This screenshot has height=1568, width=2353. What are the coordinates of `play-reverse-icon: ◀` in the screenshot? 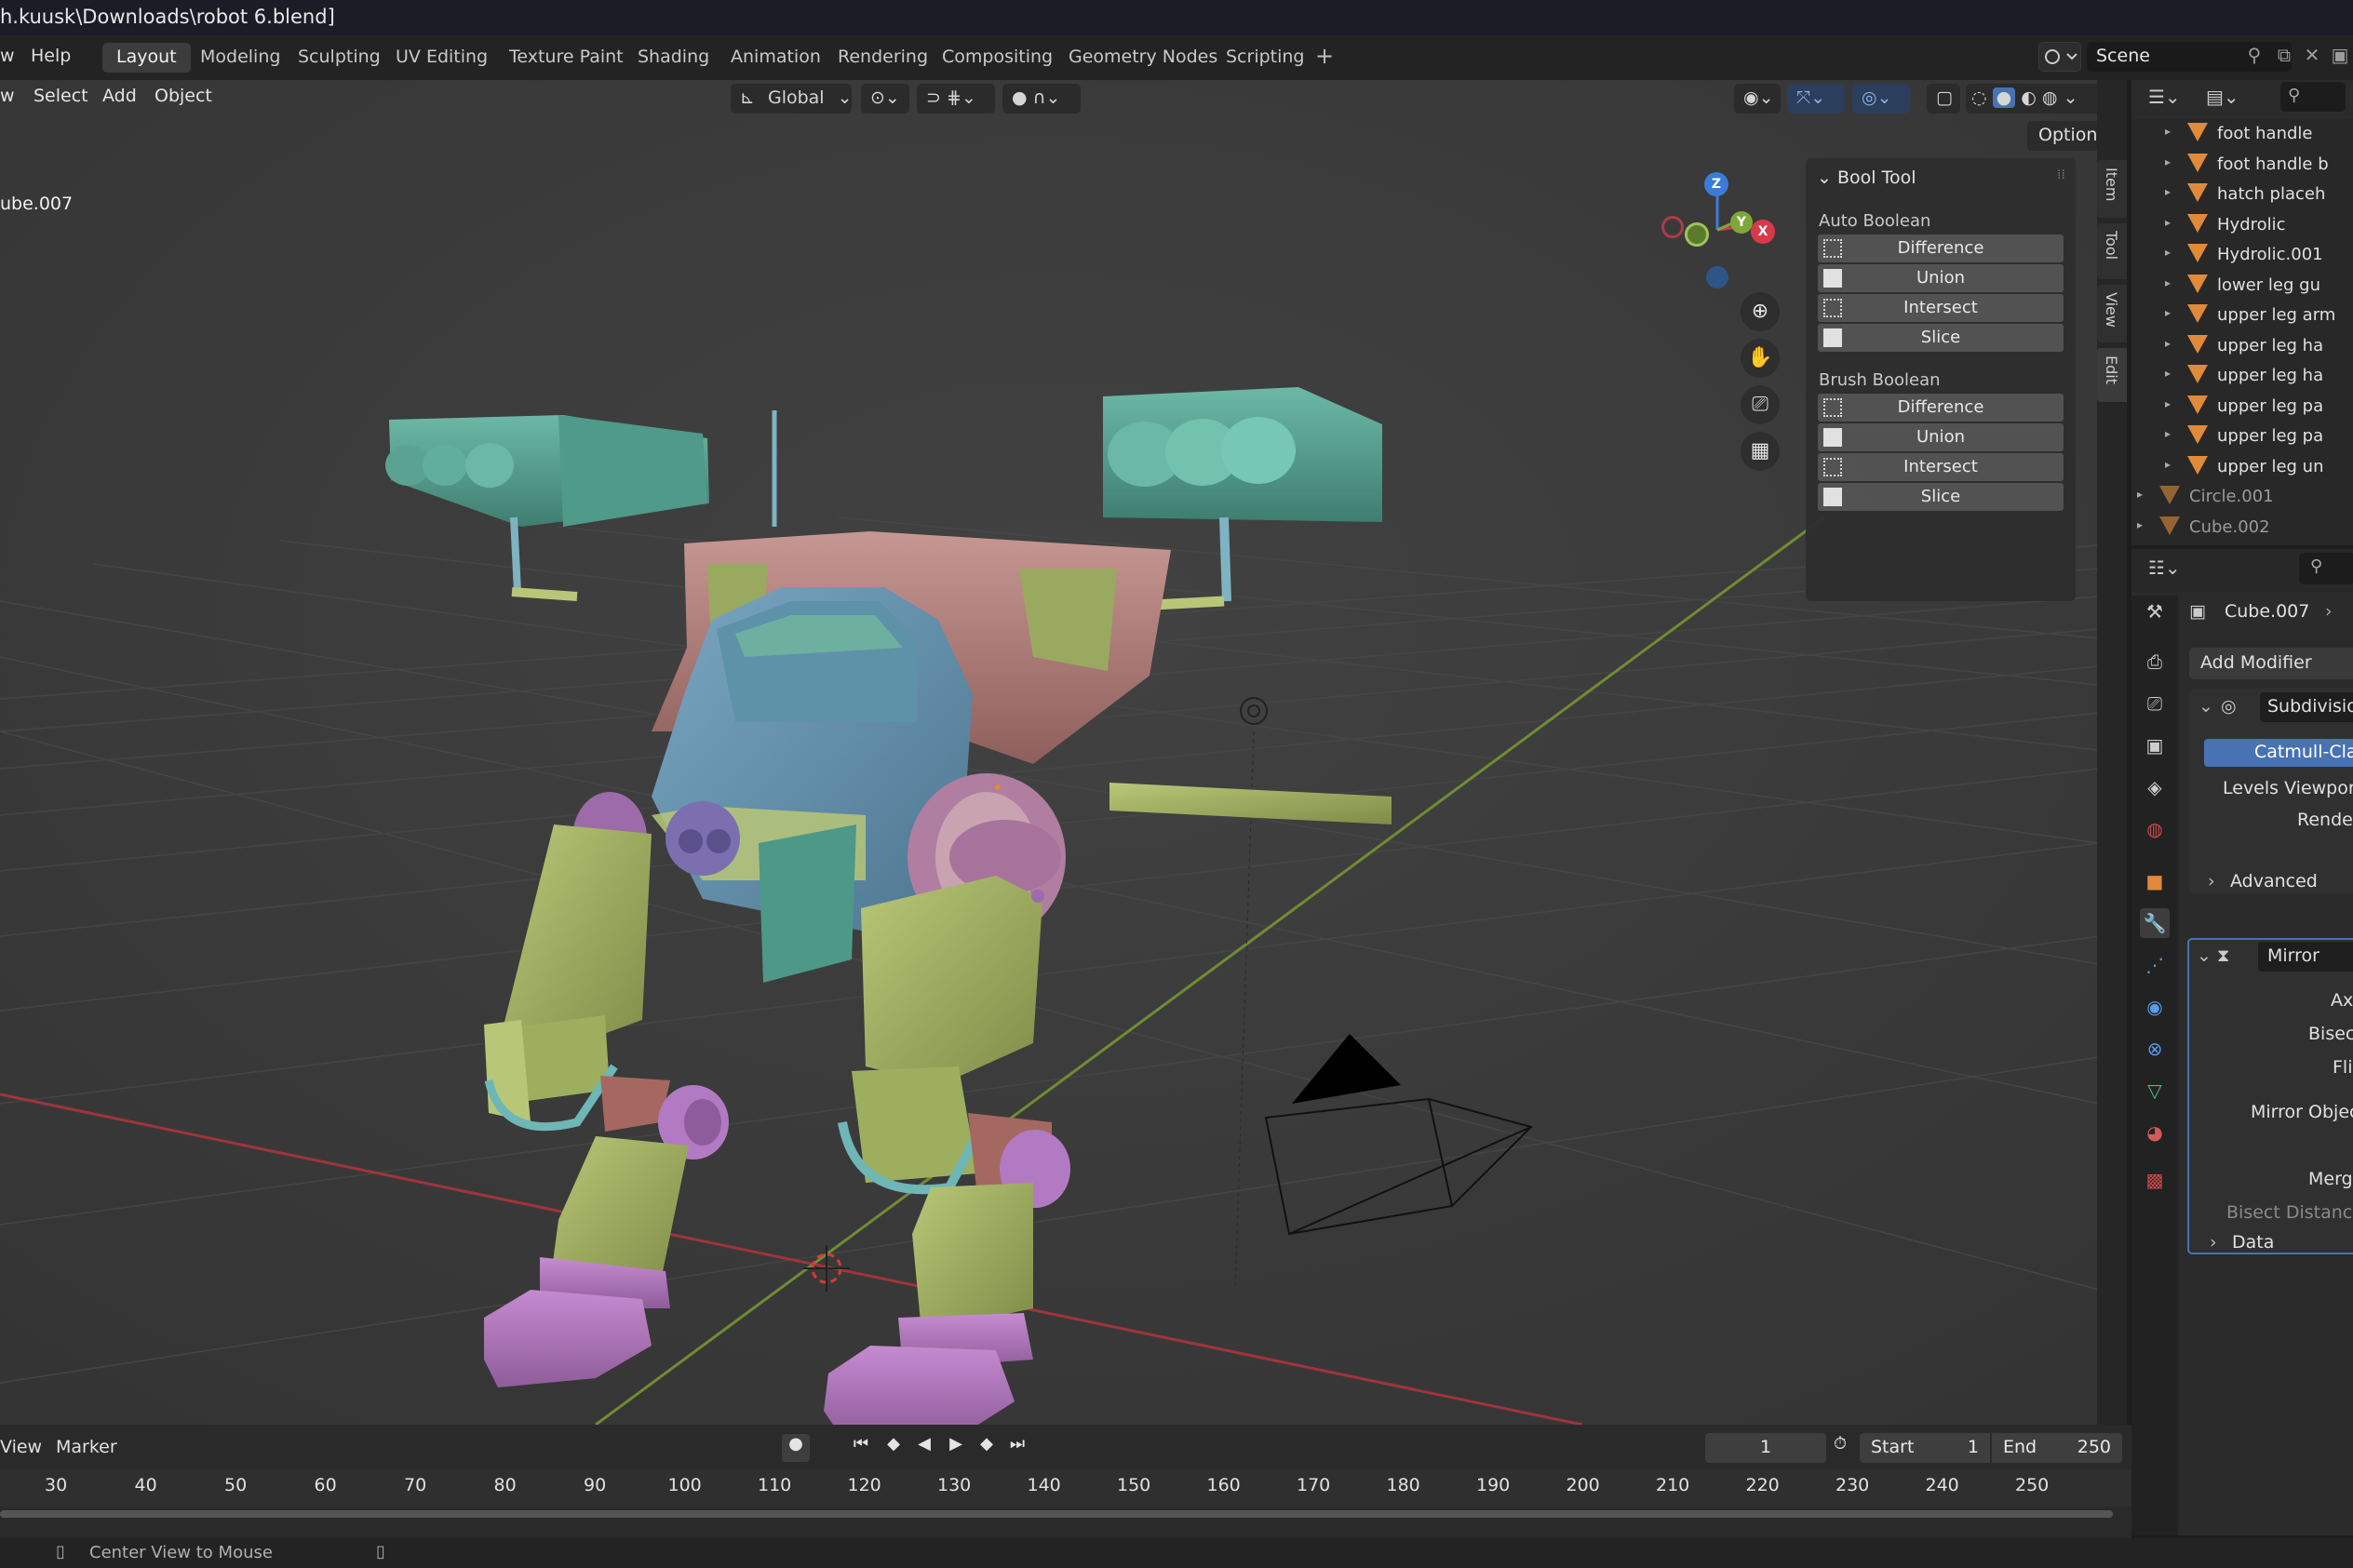 It's located at (924, 1448).